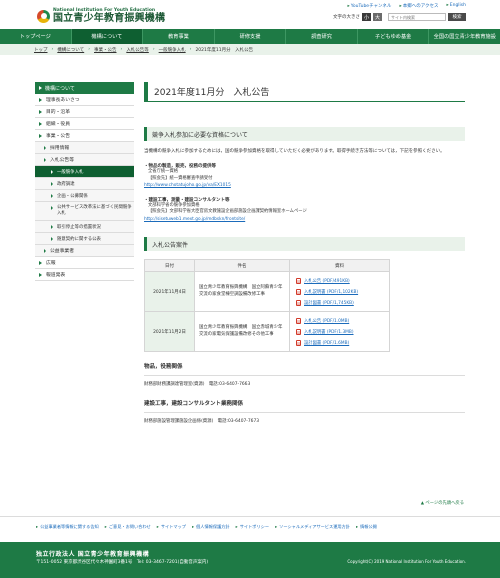  I want to click on footer-link-site-policy: ▸ サイトポリシー, so click(252, 527).